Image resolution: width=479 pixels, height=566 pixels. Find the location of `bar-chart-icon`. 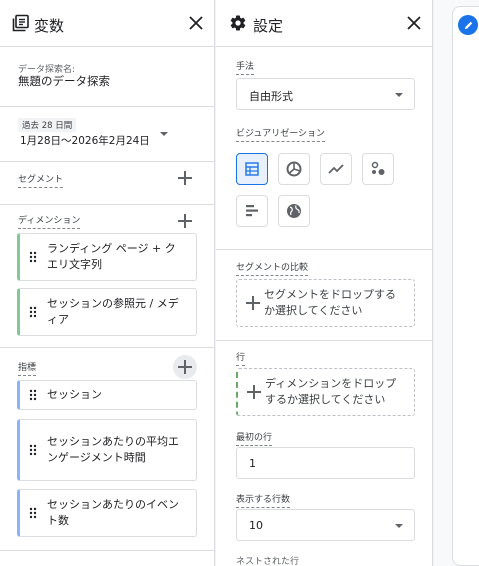

bar-chart-icon is located at coordinates (252, 211).